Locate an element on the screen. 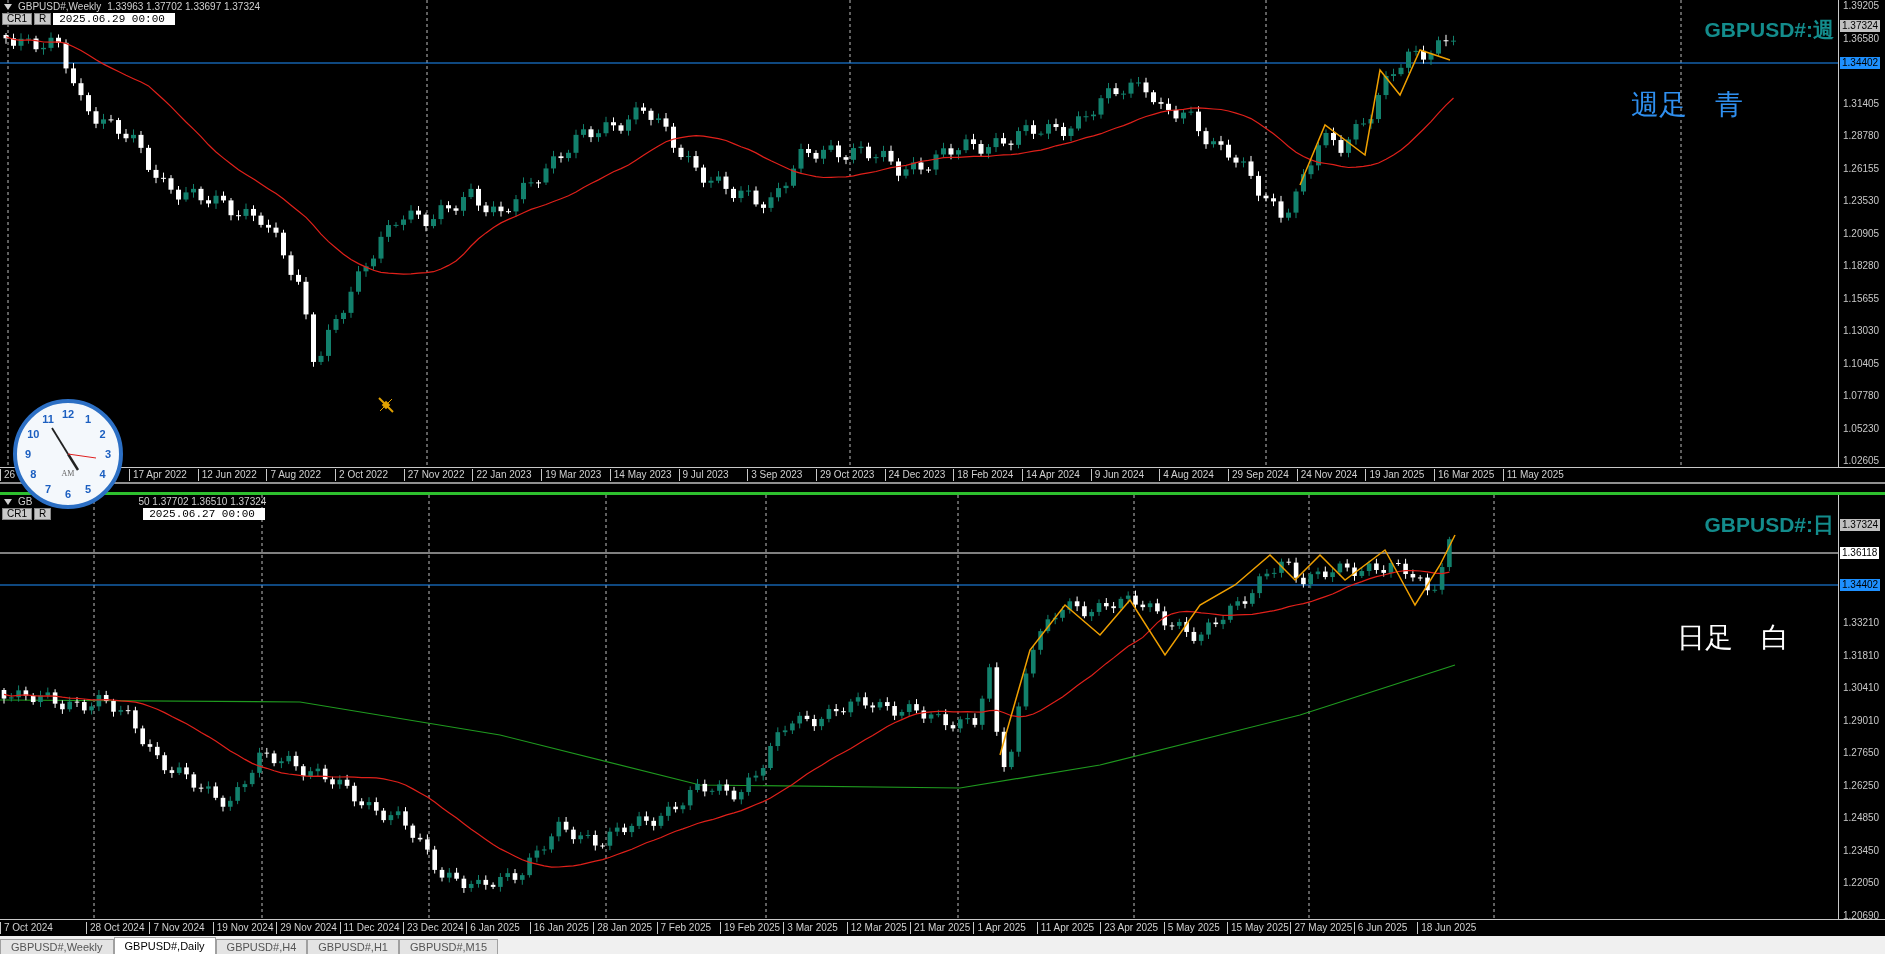 Image resolution: width=1885 pixels, height=954 pixels. time-label: 18 Feb 2024 is located at coordinates (987, 475).